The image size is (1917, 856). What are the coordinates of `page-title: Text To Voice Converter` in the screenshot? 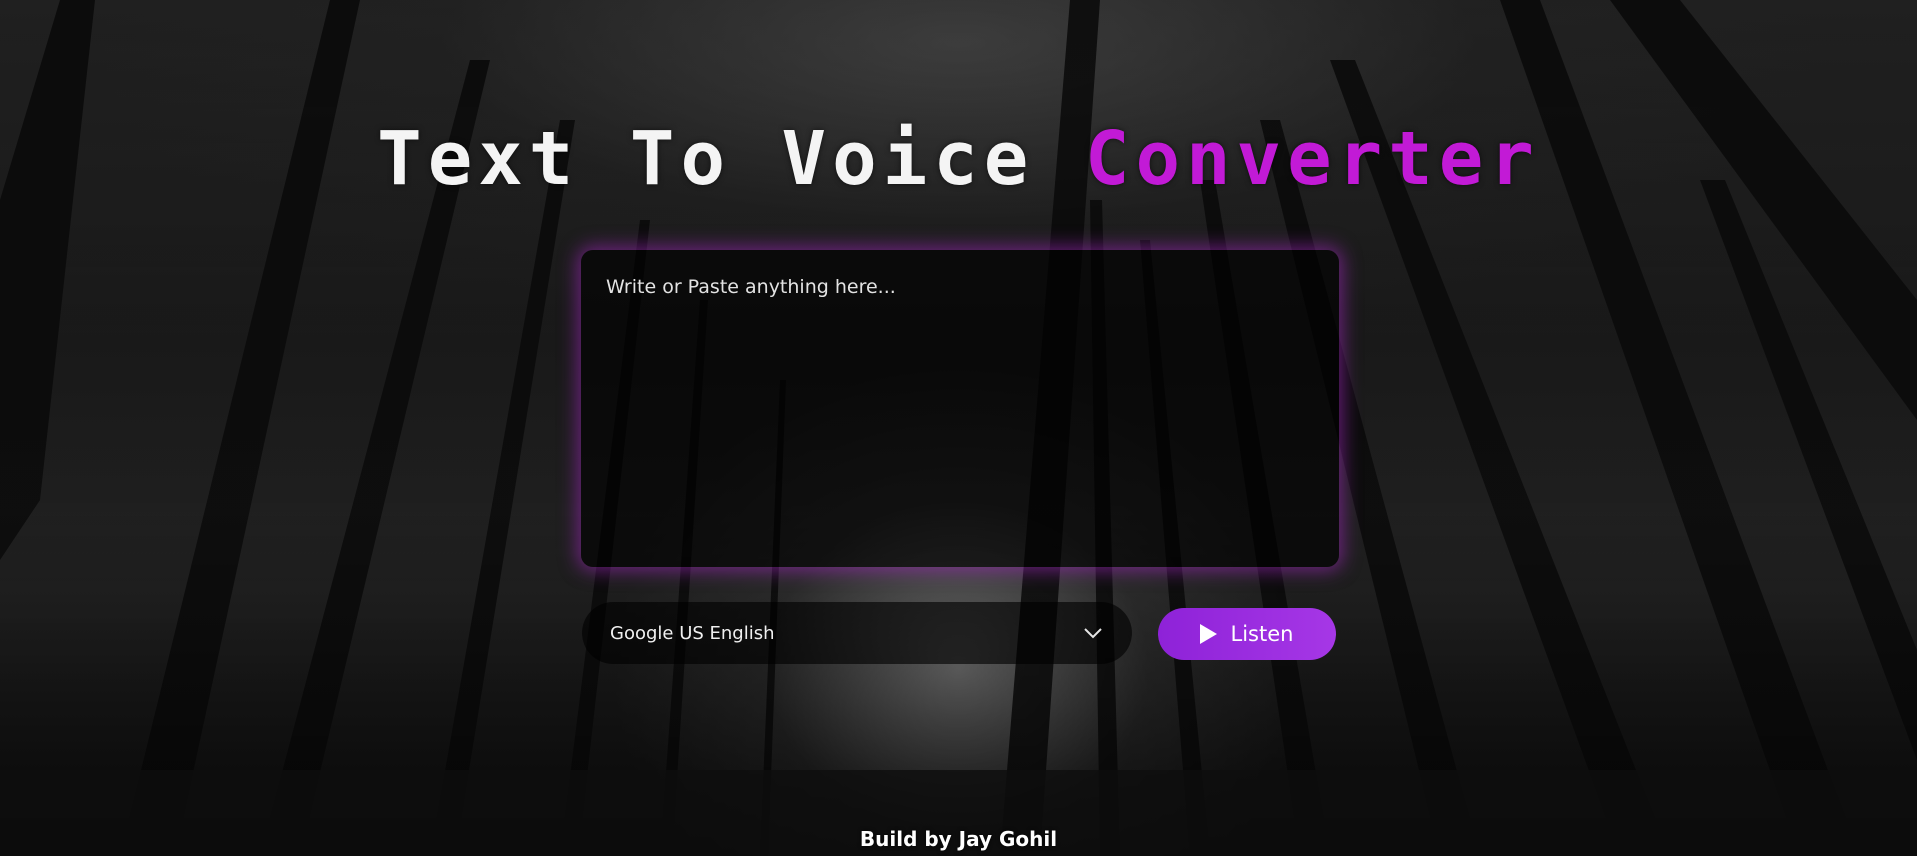 It's located at (958, 159).